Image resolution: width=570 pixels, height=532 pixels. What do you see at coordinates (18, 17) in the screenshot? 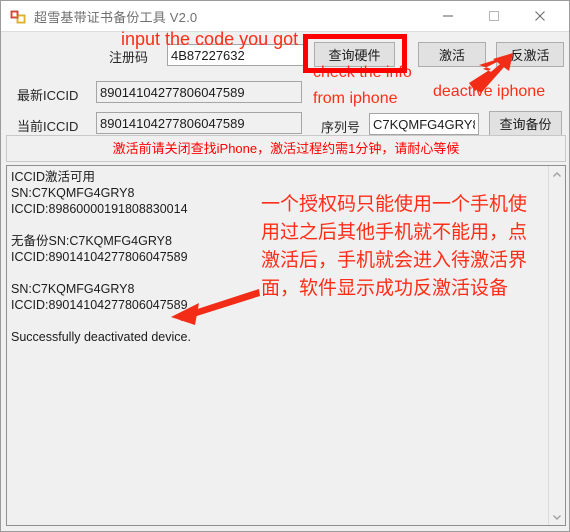
I see `app-window-icon` at bounding box center [18, 17].